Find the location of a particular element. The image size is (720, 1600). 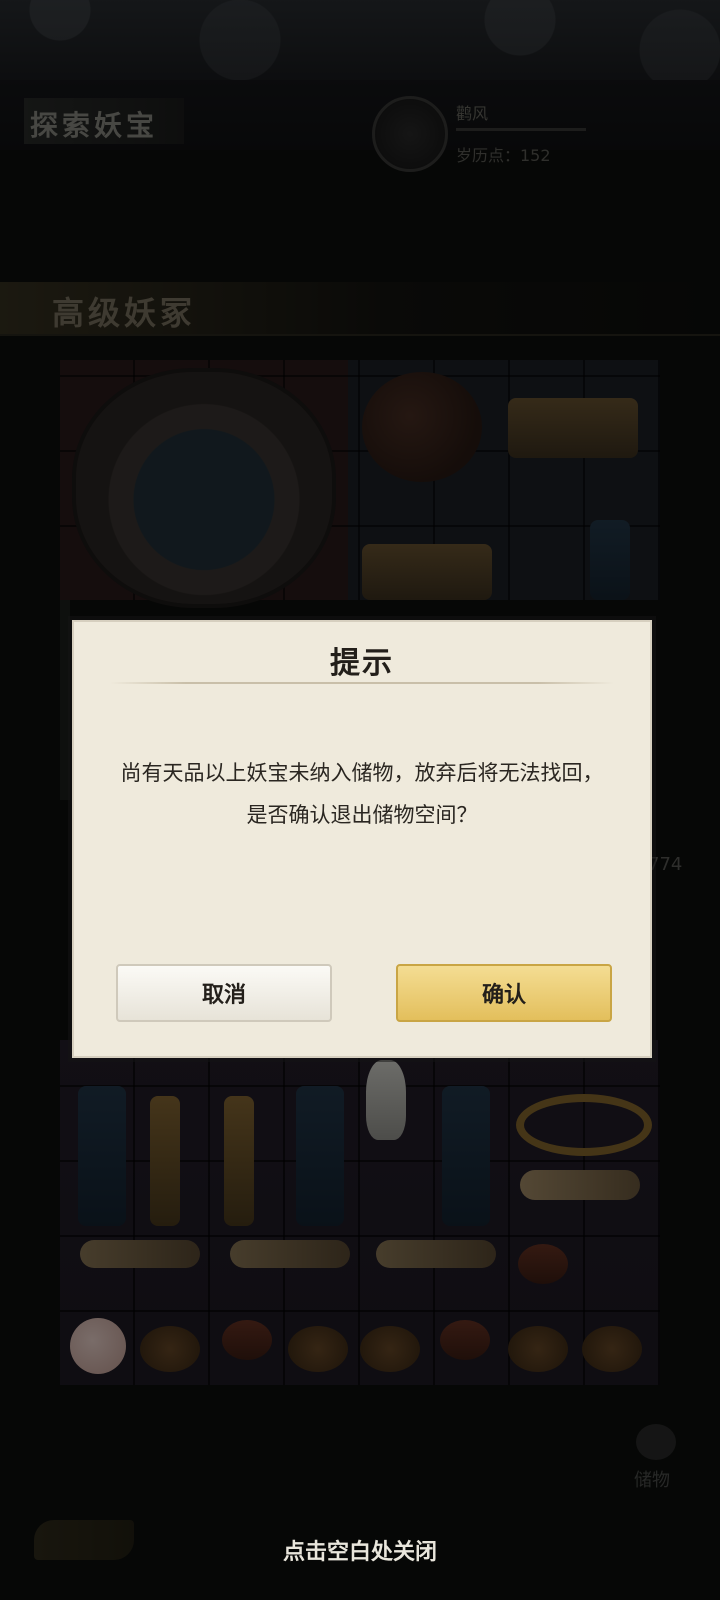

dialog-message: 尚有天品以上妖宝未纳入储物，放弃后将无法找回，是否确认退出储物空间？ is located at coordinates (362, 794).